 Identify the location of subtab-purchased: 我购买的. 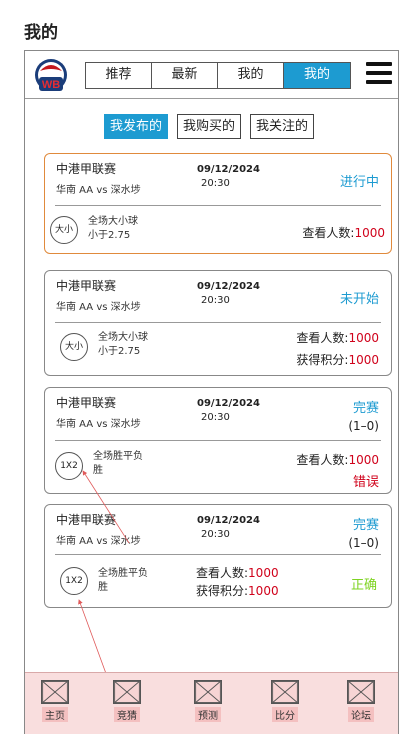
(209, 126).